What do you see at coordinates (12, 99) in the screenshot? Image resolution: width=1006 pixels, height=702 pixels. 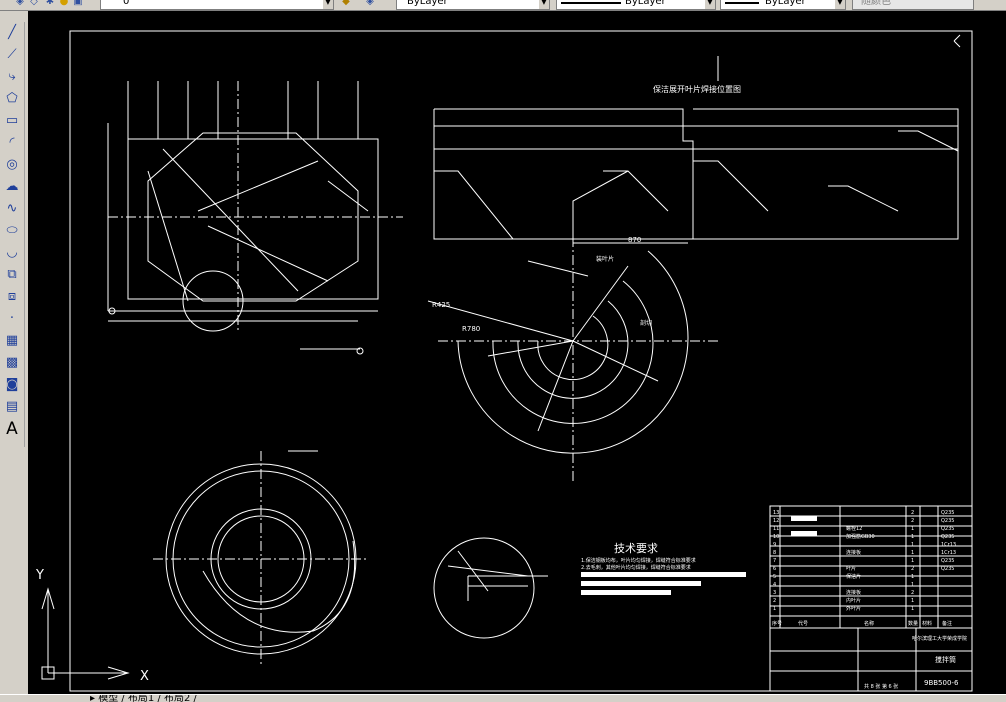 I see `polygon-icon: ⬠` at bounding box center [12, 99].